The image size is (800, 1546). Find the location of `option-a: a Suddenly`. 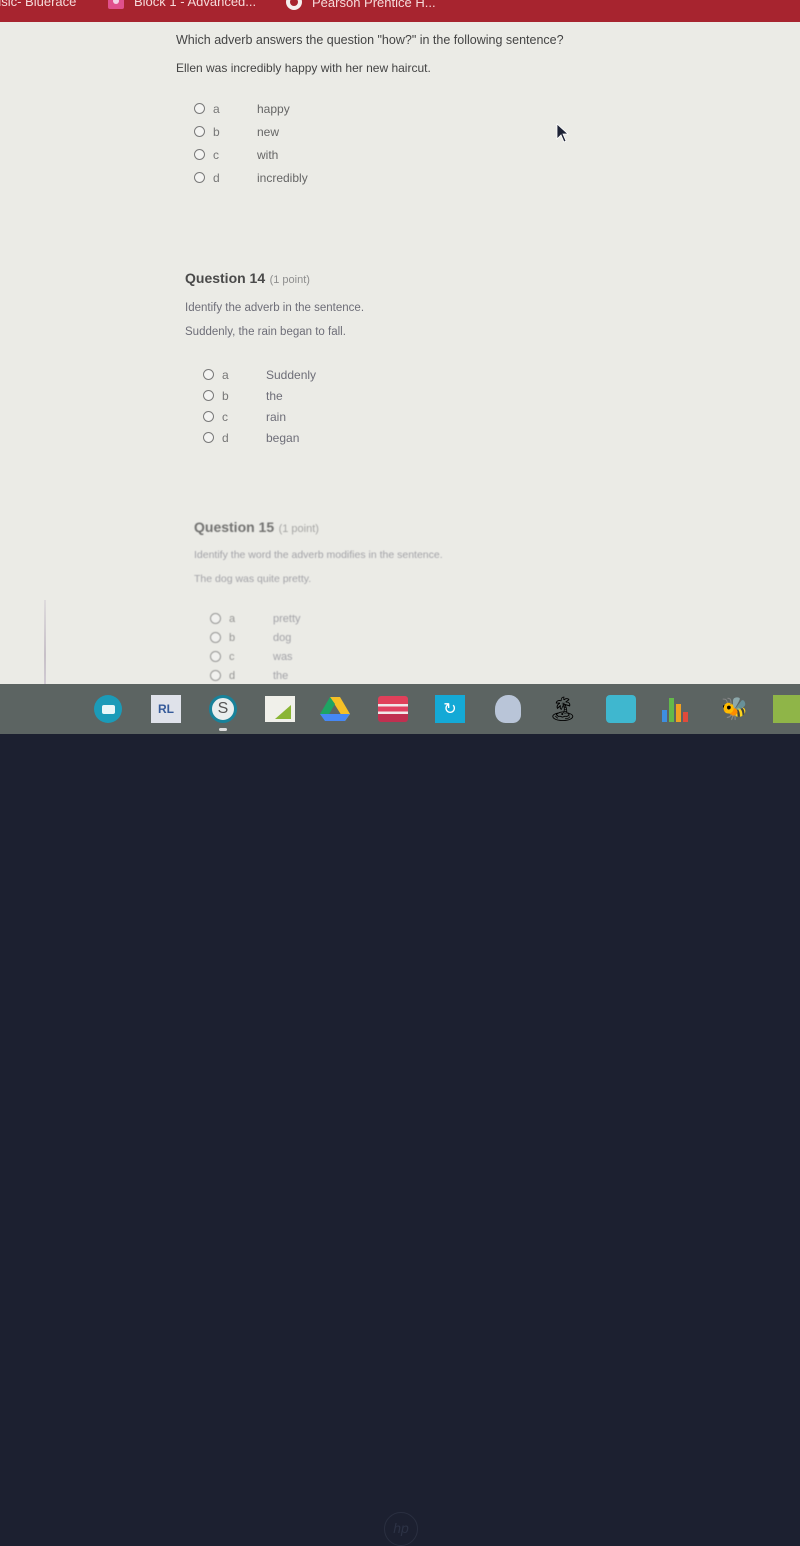

option-a: a Suddenly is located at coordinates (259, 374).